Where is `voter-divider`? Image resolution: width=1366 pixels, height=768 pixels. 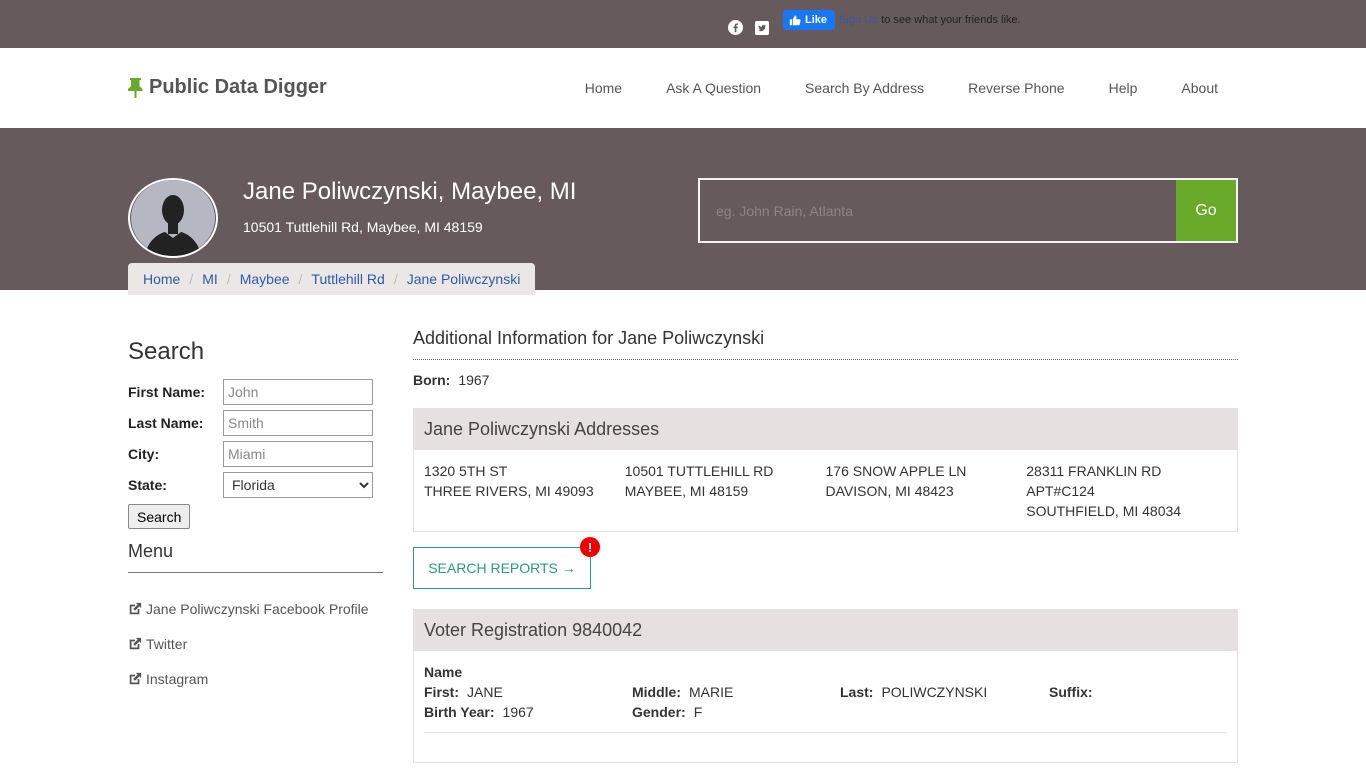 voter-divider is located at coordinates (825, 747).